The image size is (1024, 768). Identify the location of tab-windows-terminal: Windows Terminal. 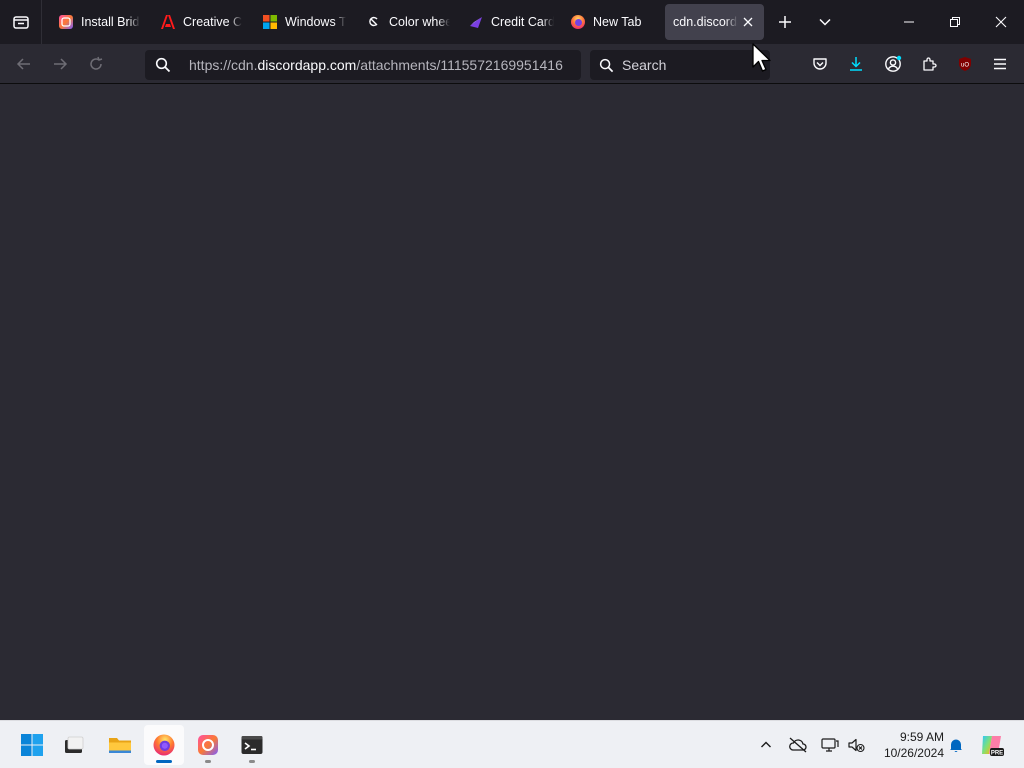
(299, 22).